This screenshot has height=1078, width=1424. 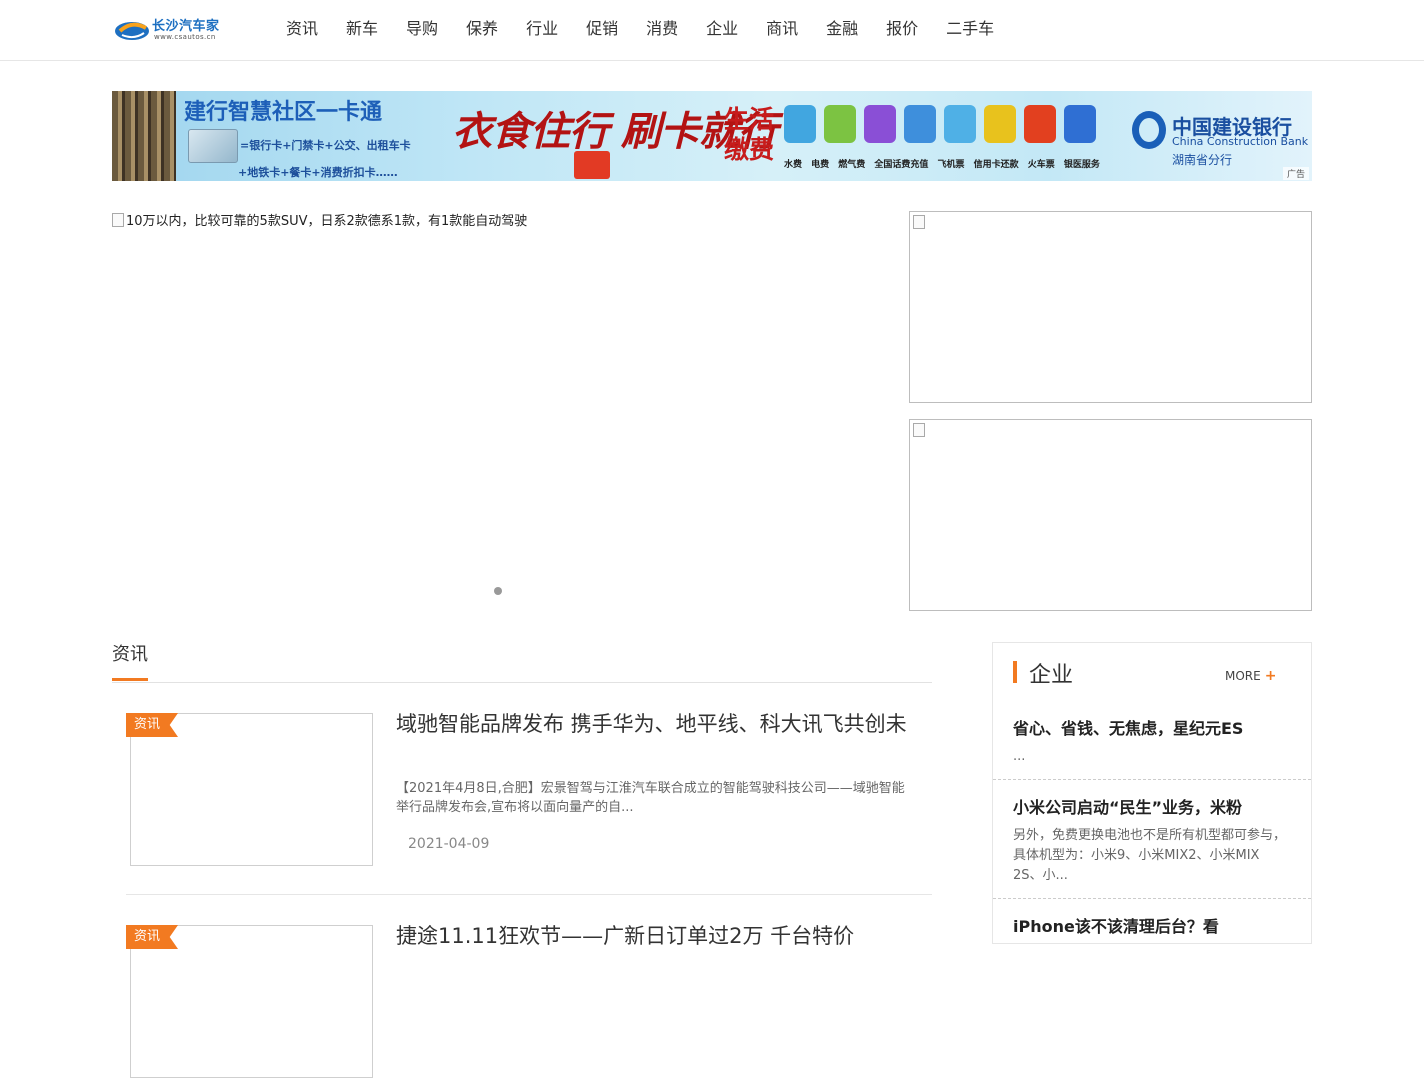 I want to click on logo-car-icon, so click(x=132, y=31).